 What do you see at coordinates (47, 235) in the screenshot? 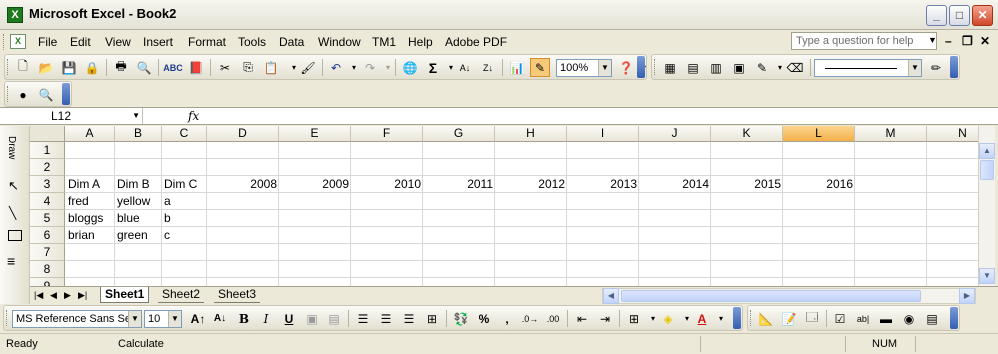
I see `row-header-6: 6` at bounding box center [47, 235].